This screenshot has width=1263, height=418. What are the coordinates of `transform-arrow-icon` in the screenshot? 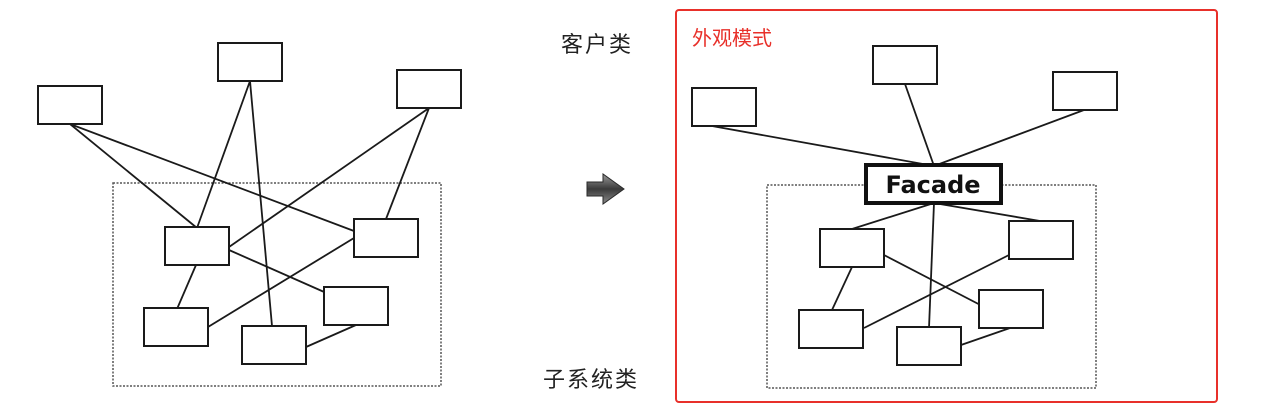 It's located at (605, 189).